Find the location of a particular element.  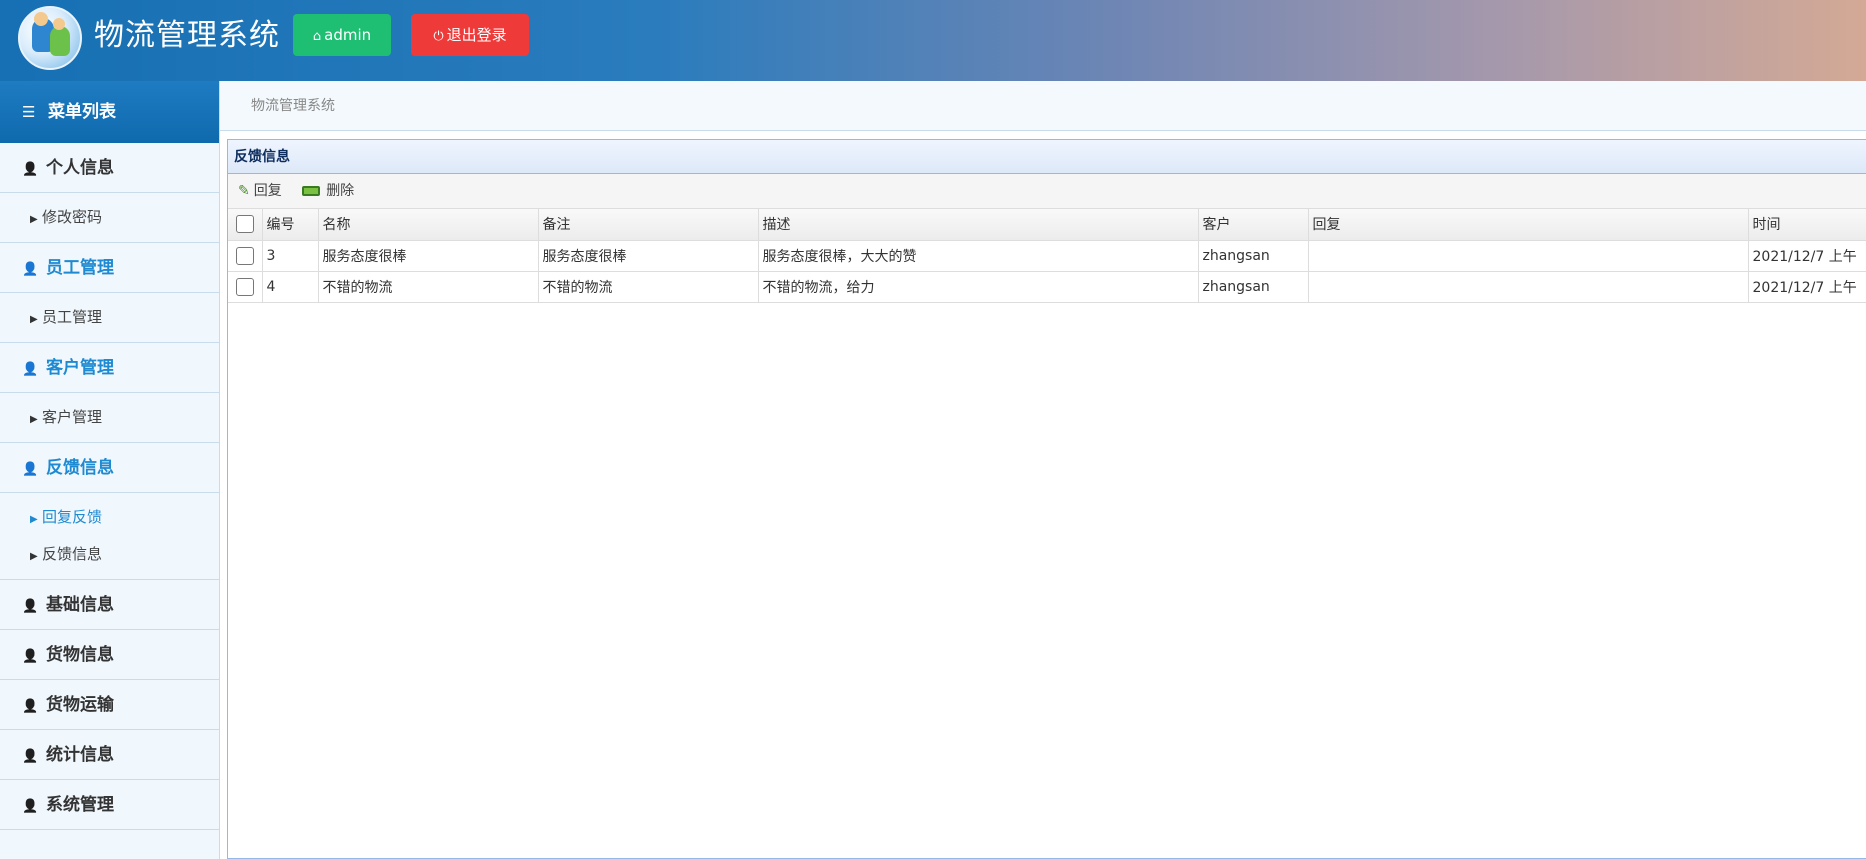

reply-button: ✎ 回复 is located at coordinates (260, 191).